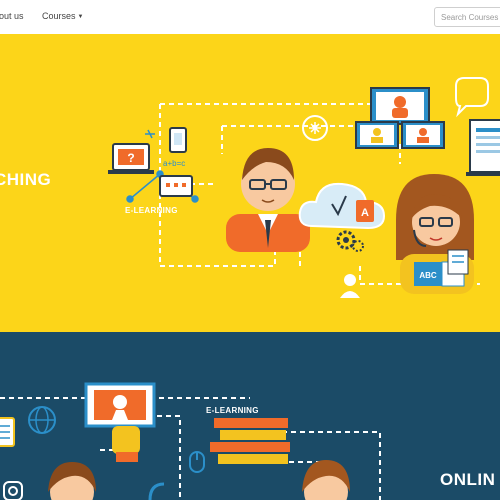 The width and height of the screenshot is (500, 500). Describe the element at coordinates (342, 206) in the screenshot. I see `cloud-icon: A` at that location.